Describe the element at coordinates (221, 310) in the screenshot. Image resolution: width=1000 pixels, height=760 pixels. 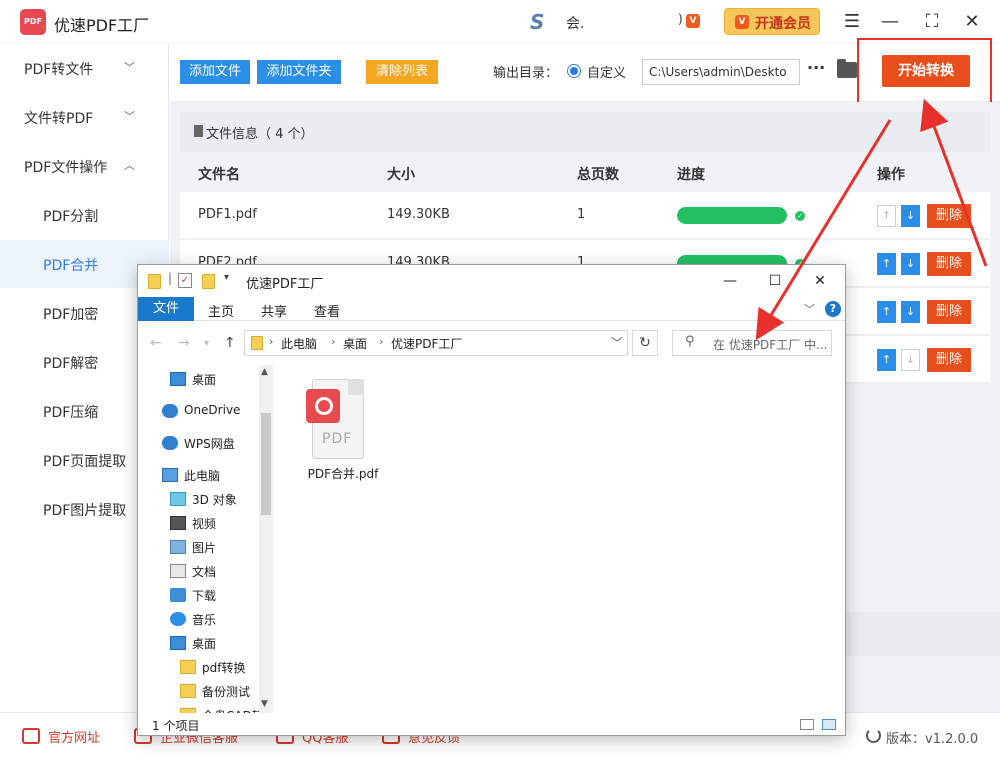
I see `tab-home: 主页` at that location.